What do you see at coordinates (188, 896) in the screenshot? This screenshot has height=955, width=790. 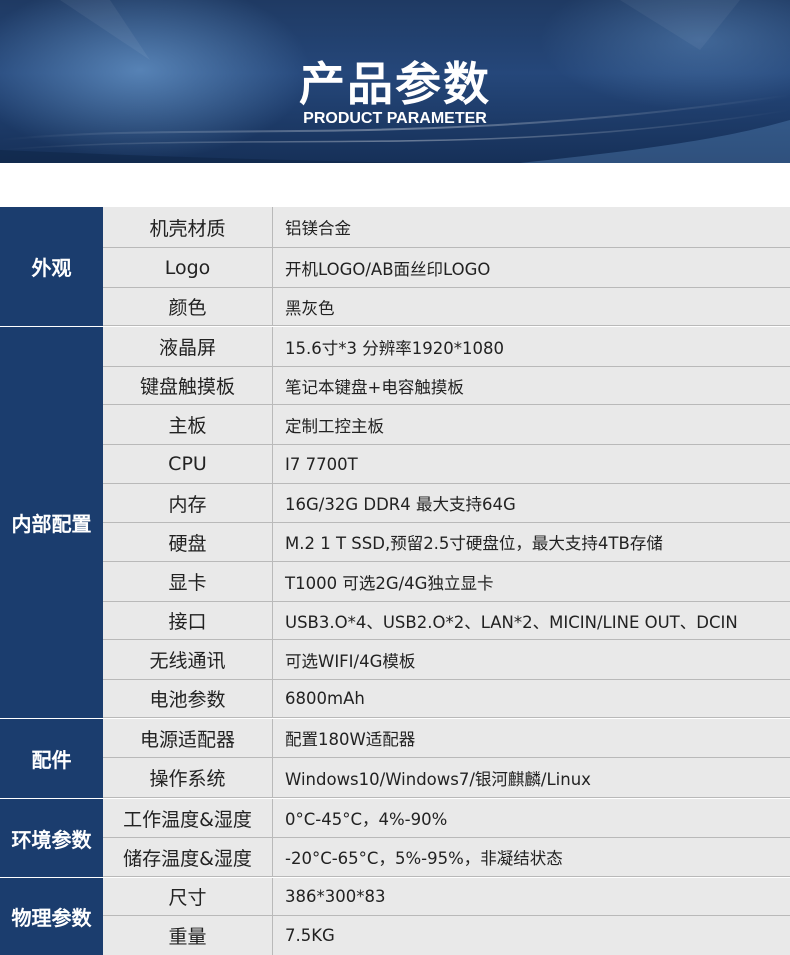 I see `spec-label: 尺寸` at bounding box center [188, 896].